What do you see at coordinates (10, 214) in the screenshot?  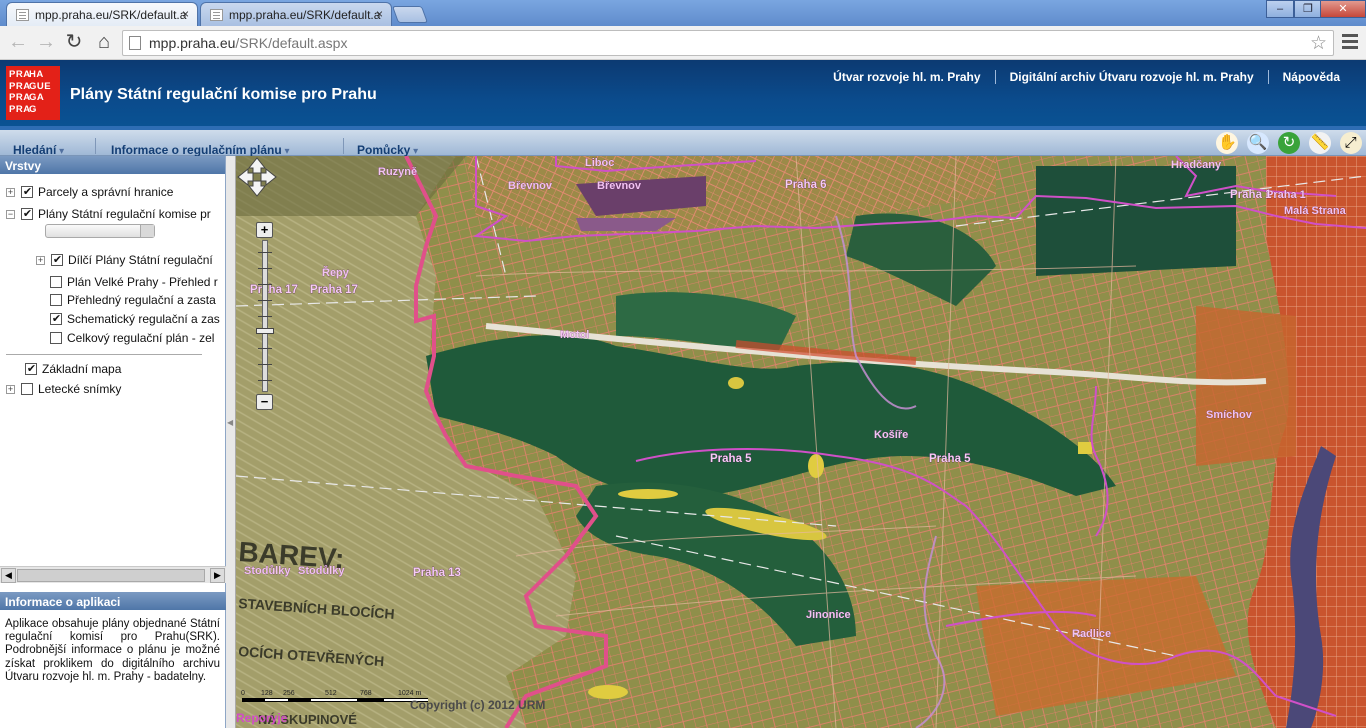 I see `collapse-icon: −` at bounding box center [10, 214].